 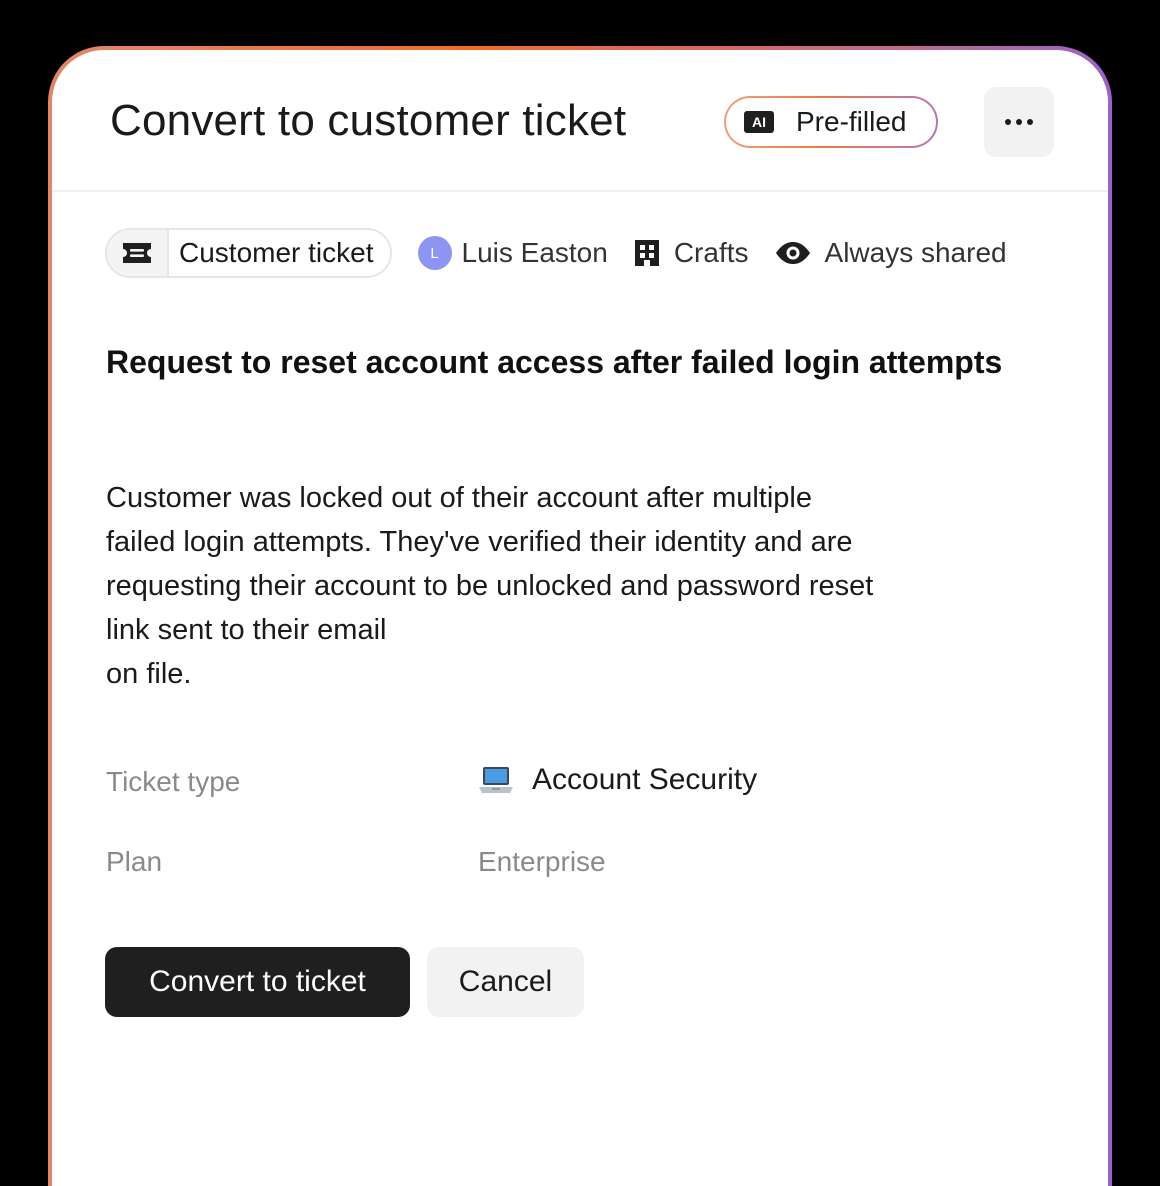 What do you see at coordinates (915, 252) in the screenshot?
I see `visibility-label: Always shared` at bounding box center [915, 252].